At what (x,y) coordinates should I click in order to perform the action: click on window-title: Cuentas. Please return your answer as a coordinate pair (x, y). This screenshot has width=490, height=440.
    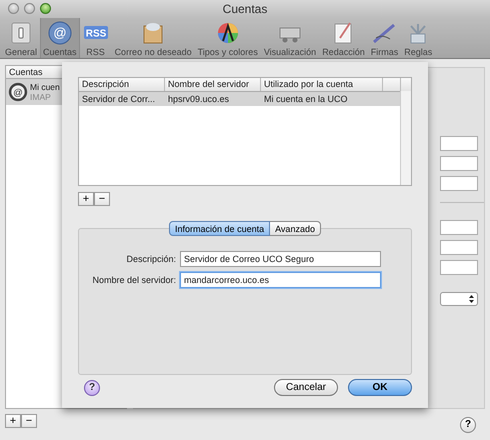
    Looking at the image, I should click on (245, 9).